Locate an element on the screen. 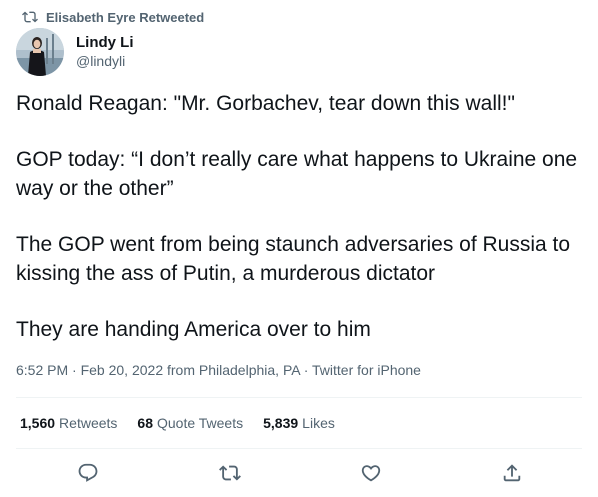 The width and height of the screenshot is (598, 497). retweets-stat: 1,560 Retweets is located at coordinates (68, 423).